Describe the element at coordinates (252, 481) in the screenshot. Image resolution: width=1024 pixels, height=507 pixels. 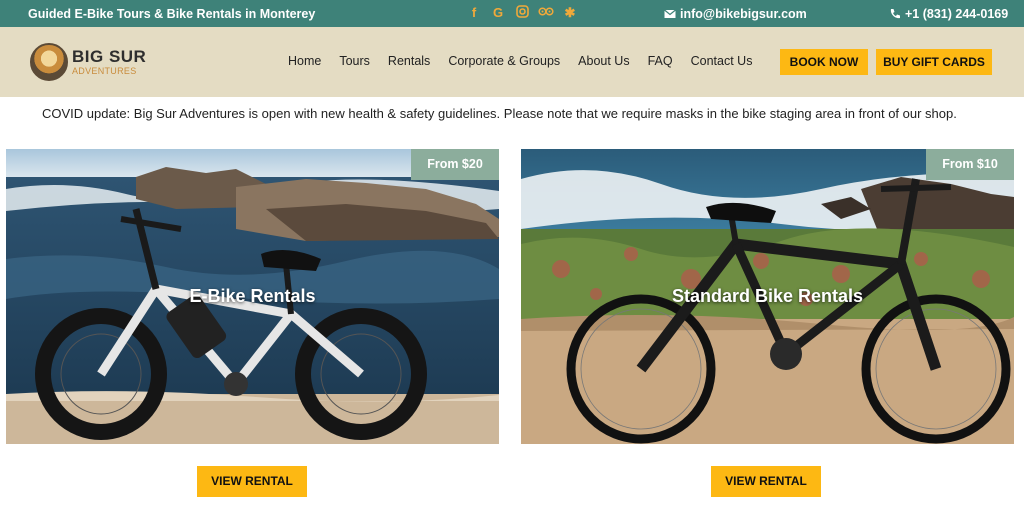
I see `view-ebike-rental-button: VIEW RENTAL` at that location.